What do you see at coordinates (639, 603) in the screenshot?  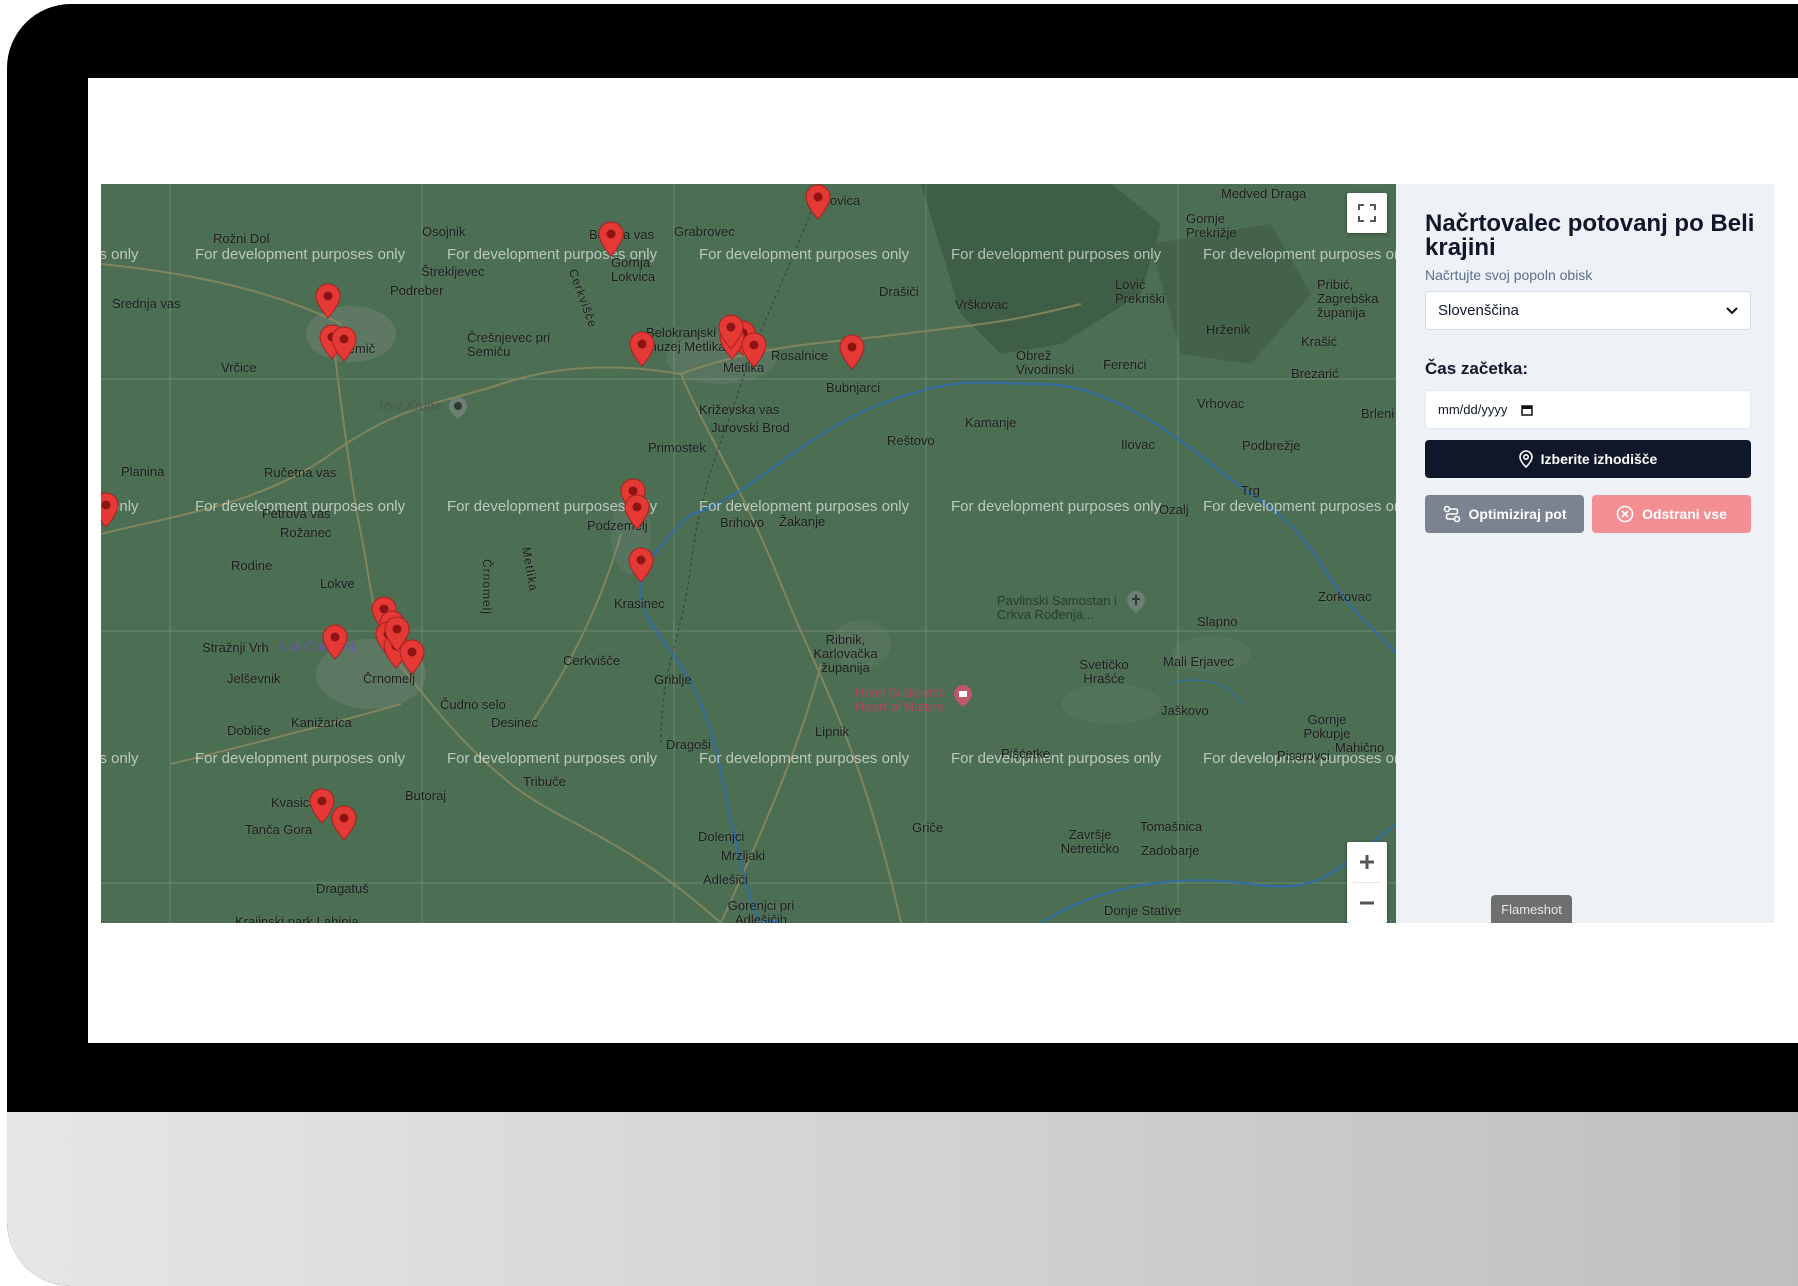 I see `map-place-label: Krasinec` at bounding box center [639, 603].